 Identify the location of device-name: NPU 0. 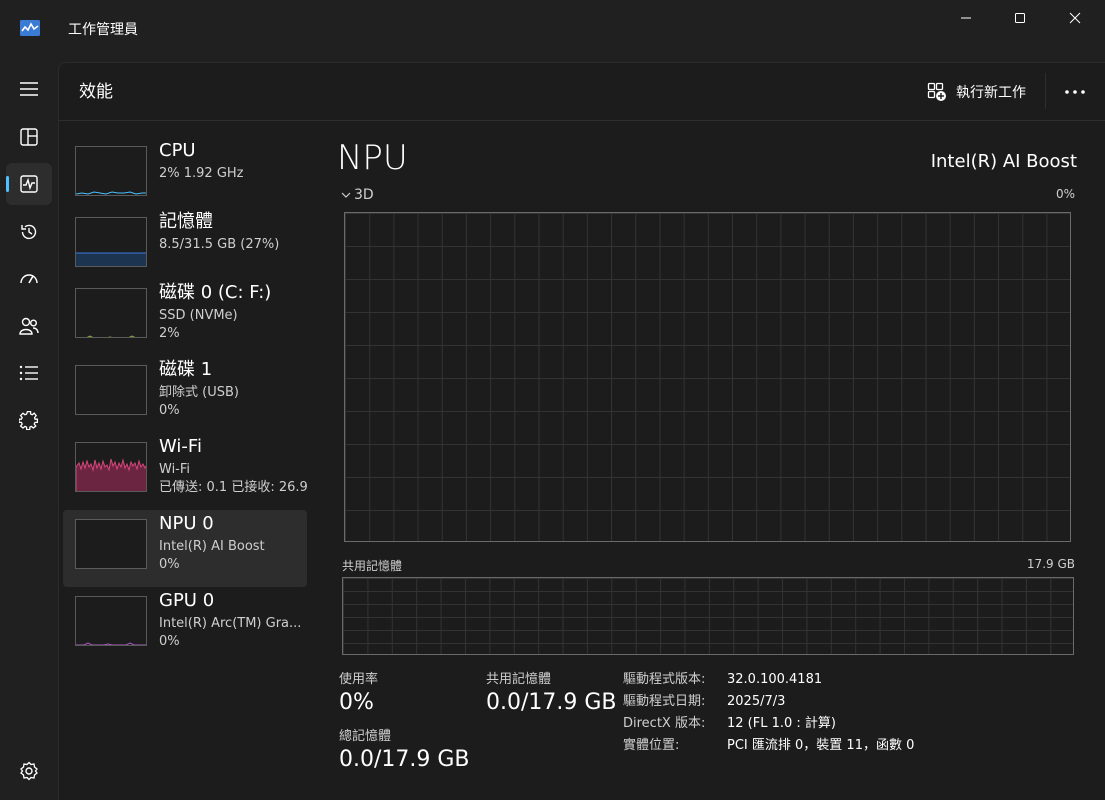
(186, 523).